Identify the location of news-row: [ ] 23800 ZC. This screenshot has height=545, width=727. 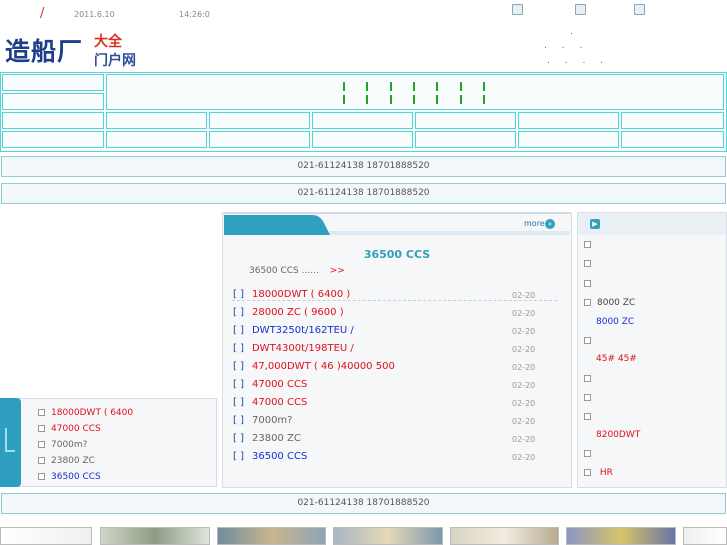
(267, 438).